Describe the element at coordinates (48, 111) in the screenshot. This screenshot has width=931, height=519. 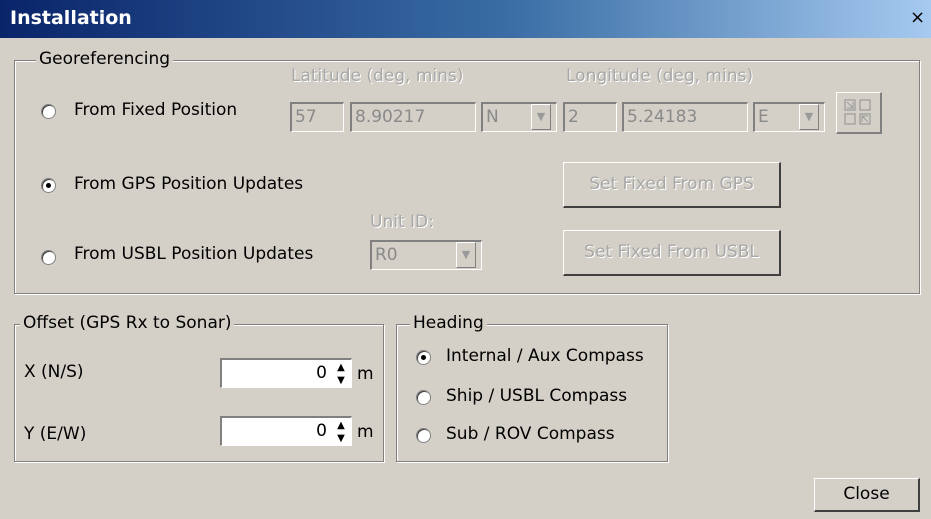
I see `radio-fixed-position` at that location.